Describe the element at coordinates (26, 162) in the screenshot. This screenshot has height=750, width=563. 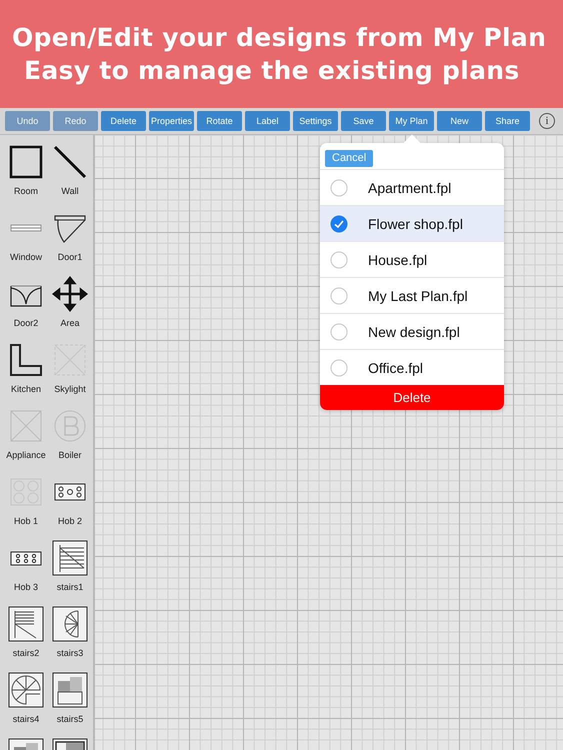
I see `room-icon` at that location.